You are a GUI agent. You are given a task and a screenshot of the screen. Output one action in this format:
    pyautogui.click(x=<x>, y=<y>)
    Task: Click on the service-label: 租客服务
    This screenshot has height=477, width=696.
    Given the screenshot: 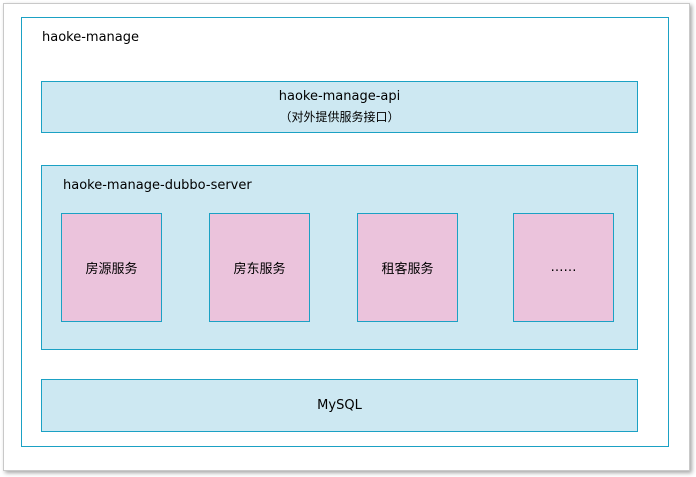 What is the action you would take?
    pyautogui.click(x=407, y=269)
    